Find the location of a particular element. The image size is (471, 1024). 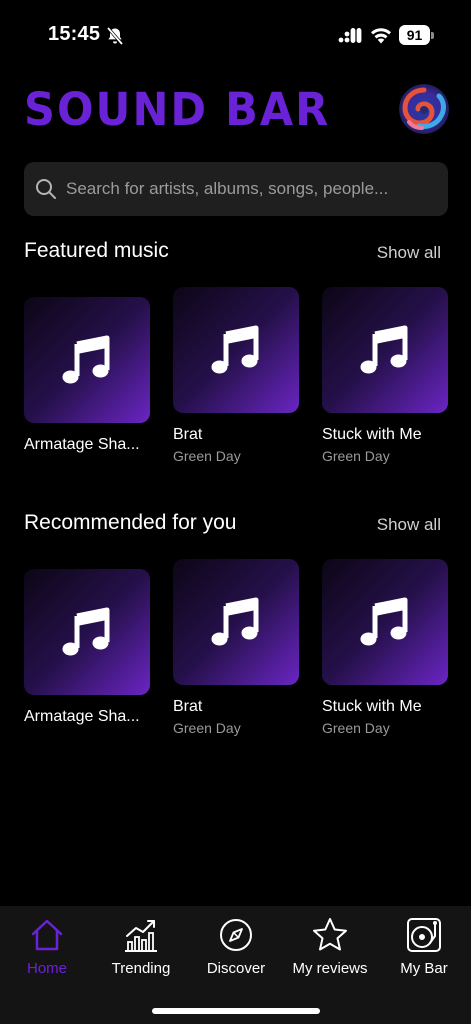

bell-slash-icon is located at coordinates (115, 36).